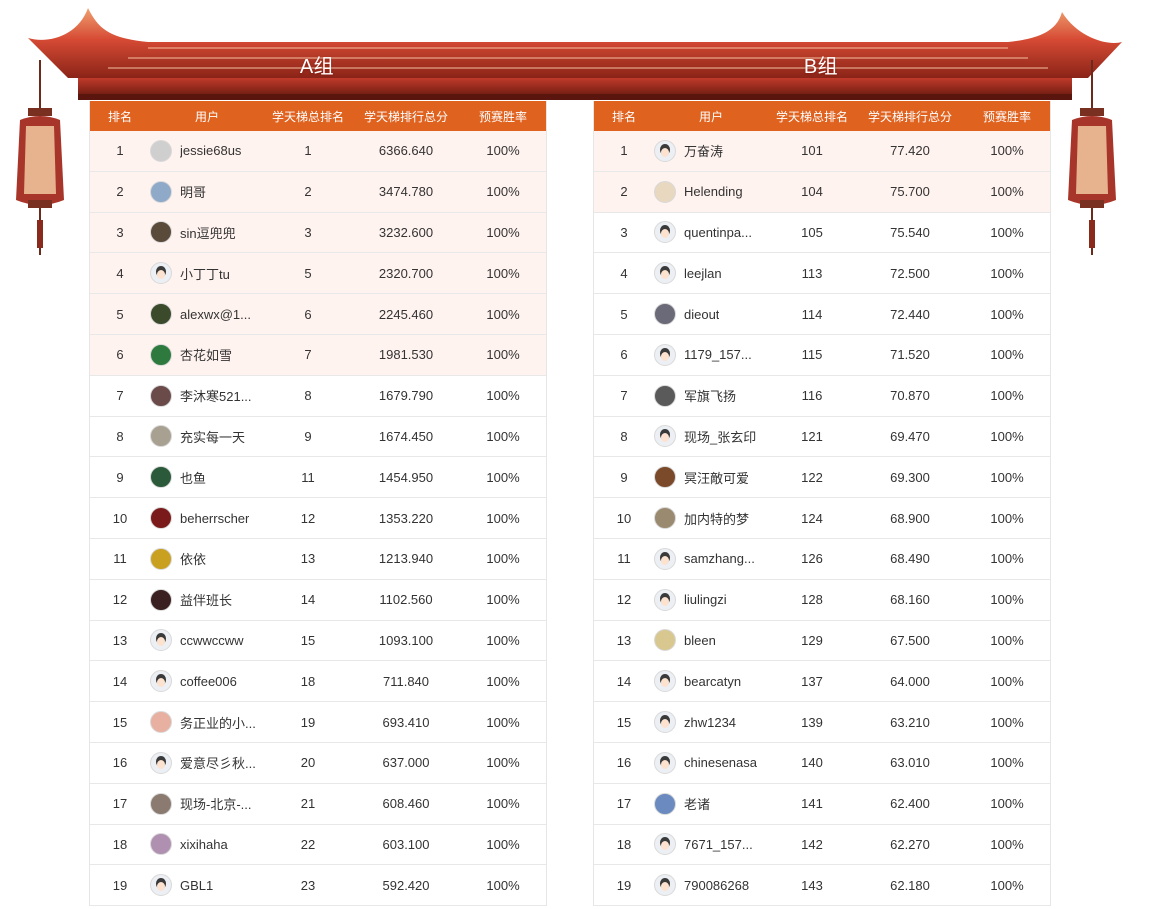 This screenshot has width=1150, height=909. I want to click on user-cell: sin逗兜兜, so click(207, 232).